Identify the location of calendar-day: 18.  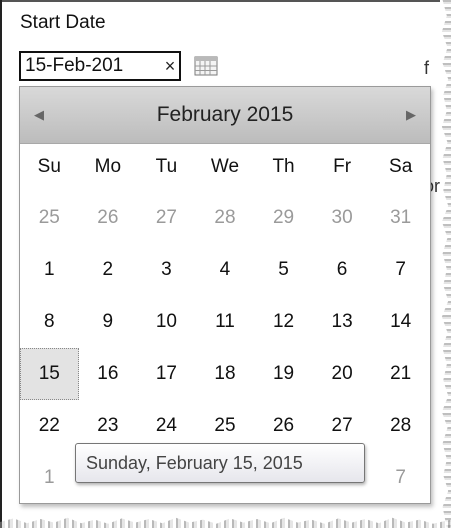
(225, 374).